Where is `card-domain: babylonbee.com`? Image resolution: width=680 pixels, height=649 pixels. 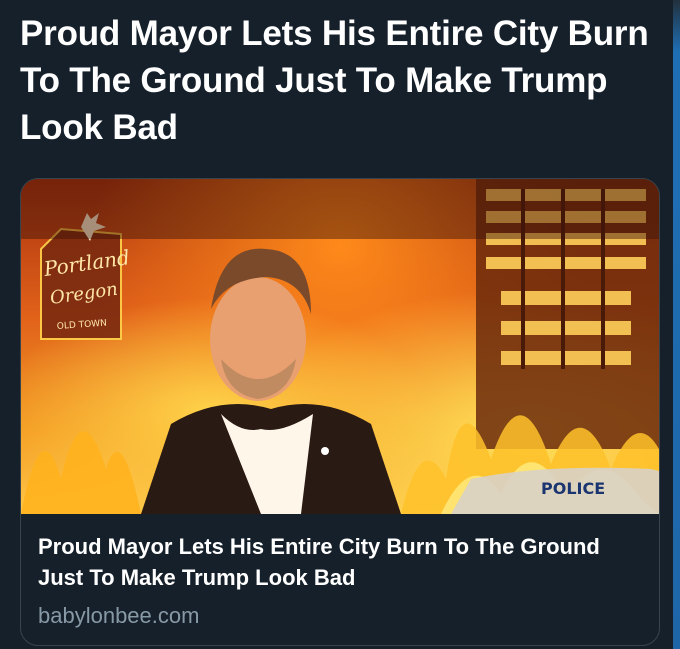
card-domain: babylonbee.com is located at coordinates (119, 615).